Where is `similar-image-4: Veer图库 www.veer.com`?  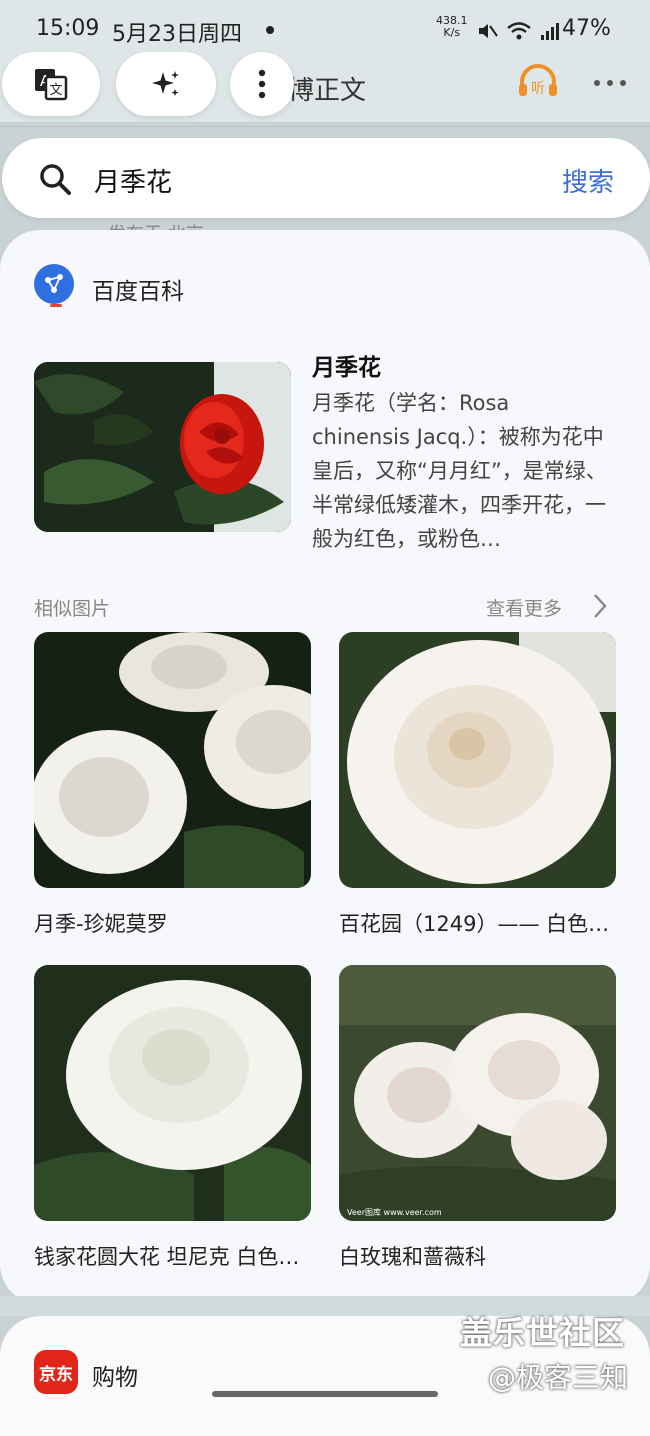 similar-image-4: Veer图库 www.veer.com is located at coordinates (477, 1093).